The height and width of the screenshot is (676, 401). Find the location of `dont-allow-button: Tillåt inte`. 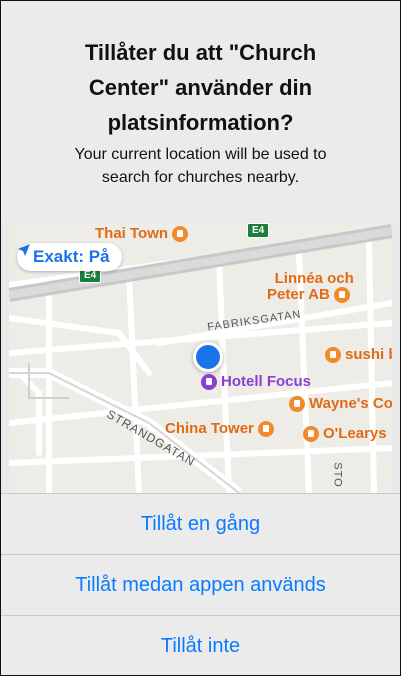

dont-allow-button: Tillåt inte is located at coordinates (200, 645).